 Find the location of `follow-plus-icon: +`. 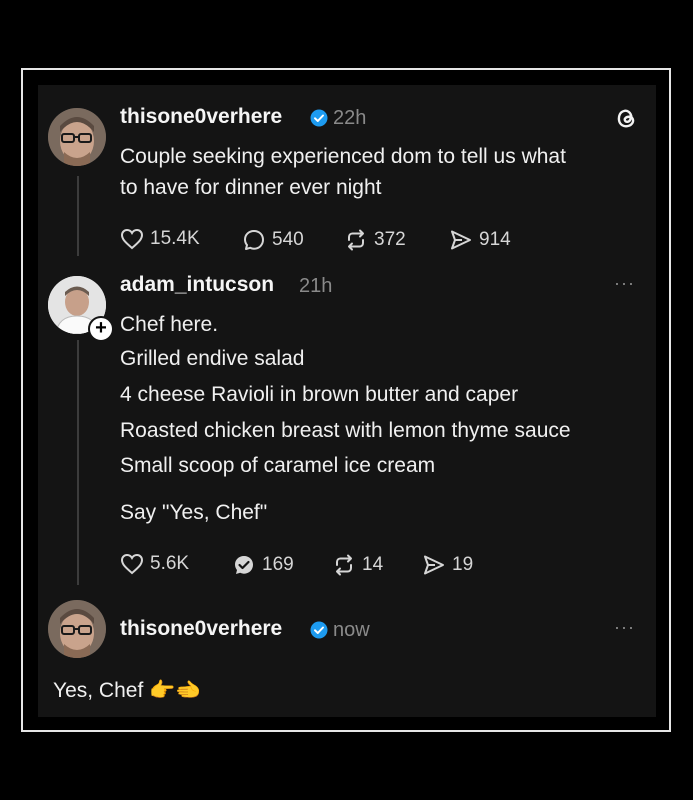

follow-plus-icon: + is located at coordinates (101, 329).